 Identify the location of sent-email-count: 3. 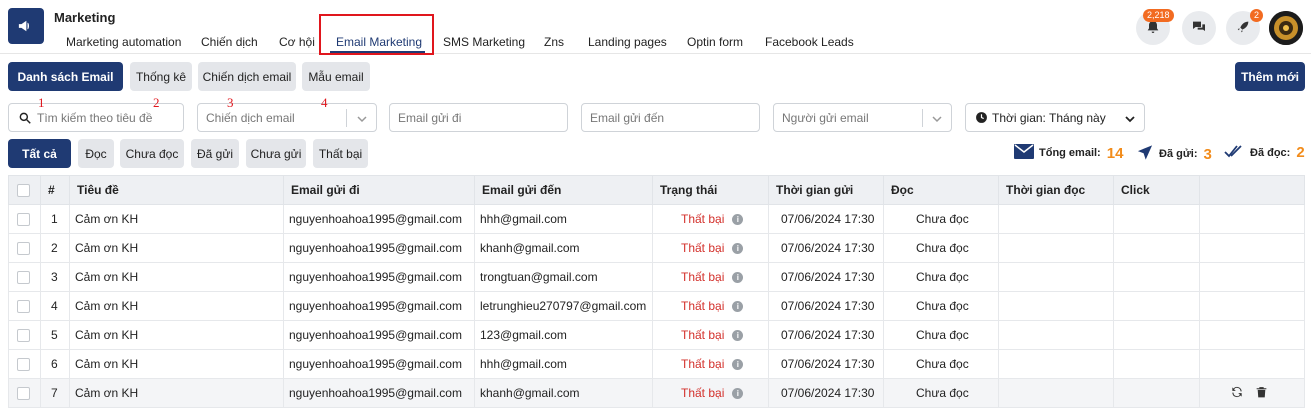
(1207, 154).